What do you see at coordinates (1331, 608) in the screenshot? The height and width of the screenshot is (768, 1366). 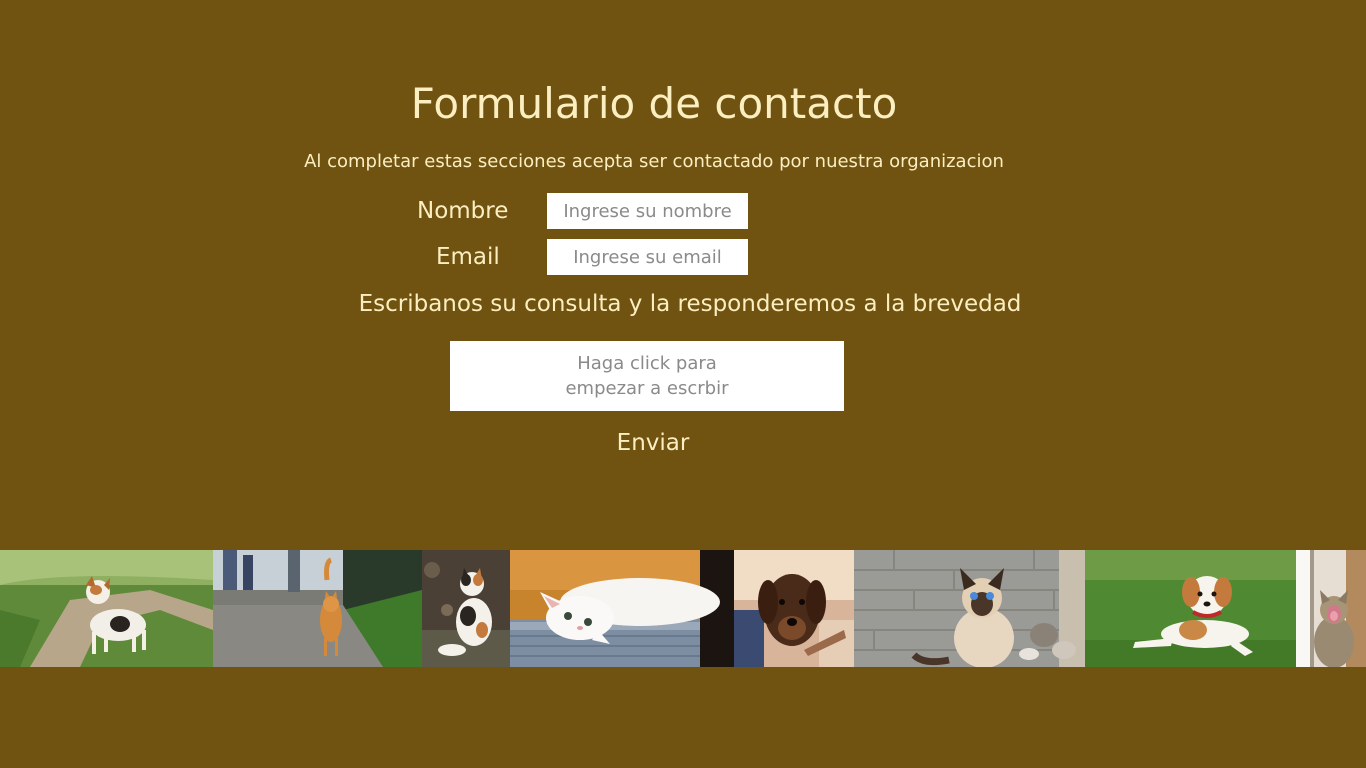 I see `yawning-cat-photo` at bounding box center [1331, 608].